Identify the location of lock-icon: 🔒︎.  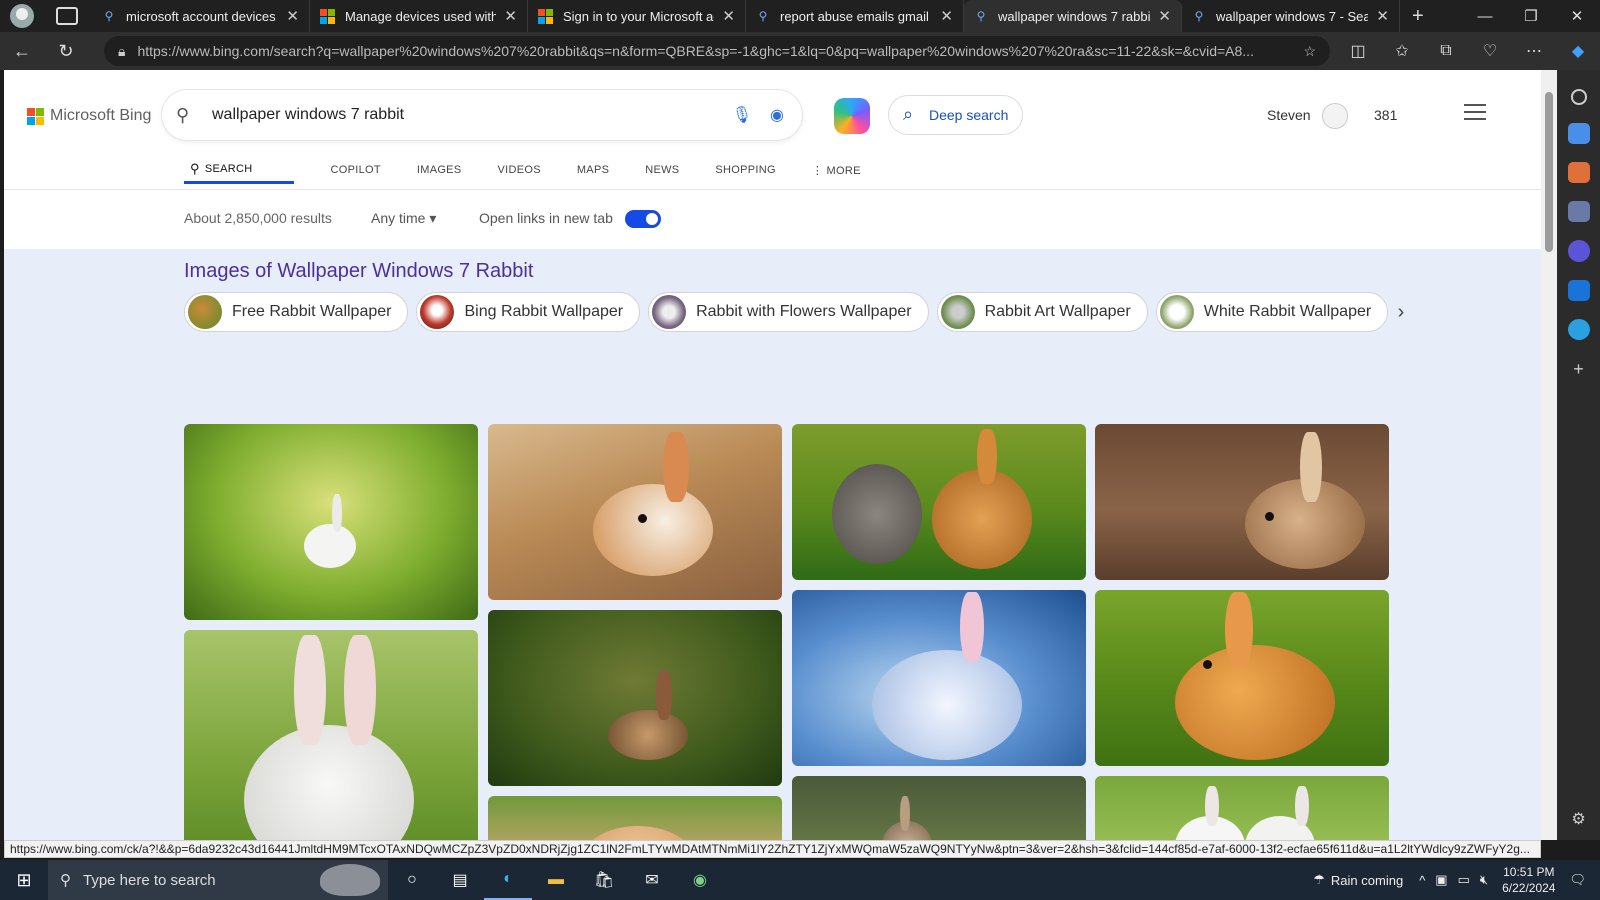
(121, 51).